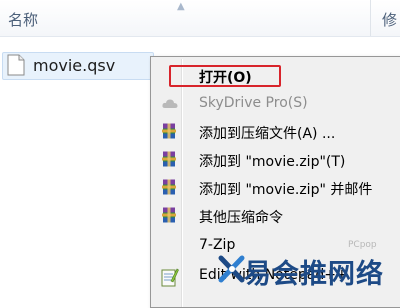 Image resolution: width=400 pixels, height=308 pixels. What do you see at coordinates (181, 6) in the screenshot?
I see `sort-ascending-icon: ▲` at bounding box center [181, 6].